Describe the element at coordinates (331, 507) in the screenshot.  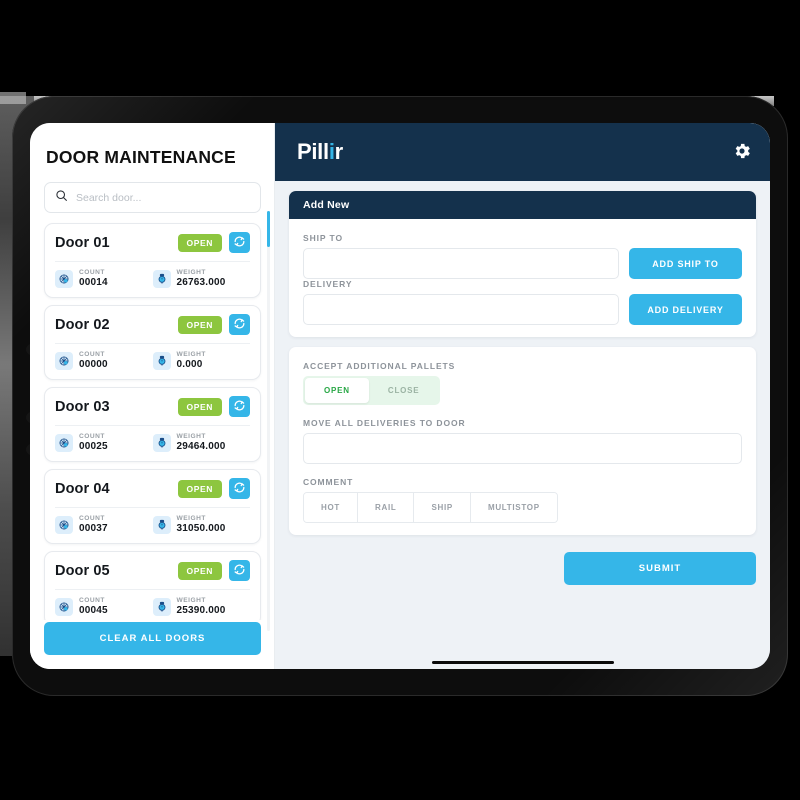
I see `comment-chip-hot: HOT` at that location.